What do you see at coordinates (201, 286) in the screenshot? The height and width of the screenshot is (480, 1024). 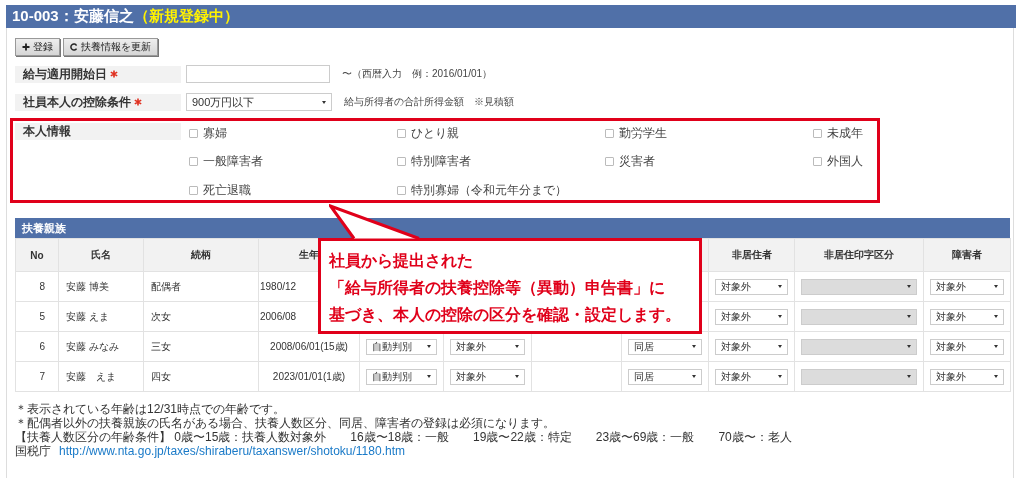 I see `table-cell: 配偶者` at bounding box center [201, 286].